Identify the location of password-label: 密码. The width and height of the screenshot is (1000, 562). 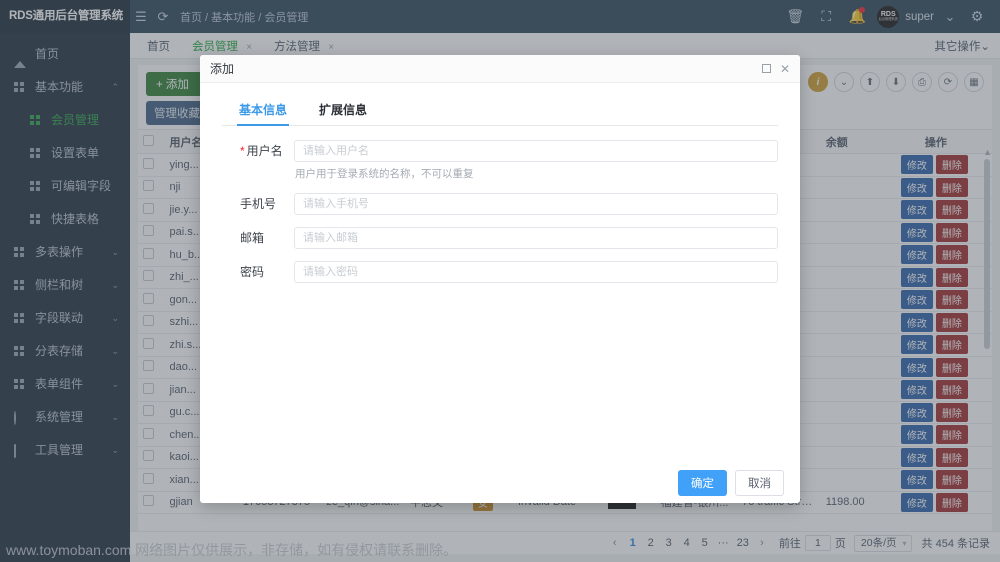
(252, 272).